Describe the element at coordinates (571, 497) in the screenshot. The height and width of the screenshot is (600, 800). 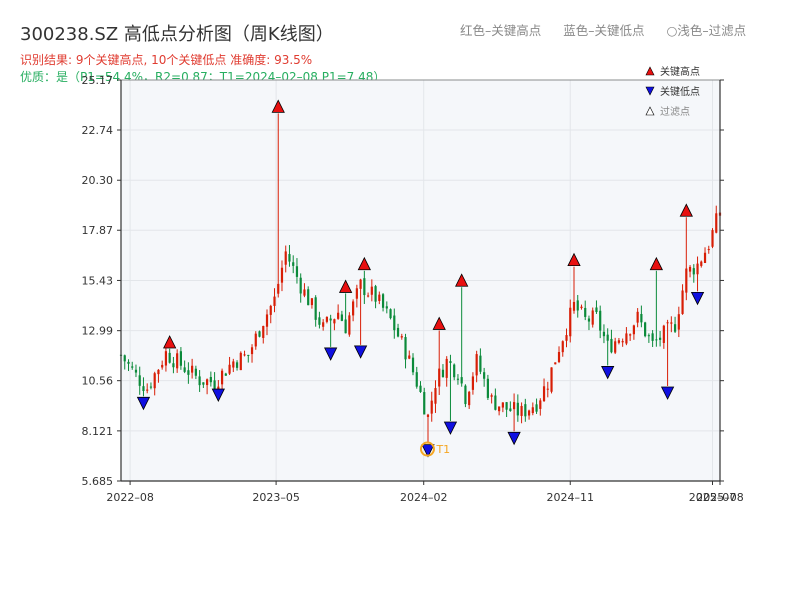
I see `xtick-label: 2024–11` at that location.